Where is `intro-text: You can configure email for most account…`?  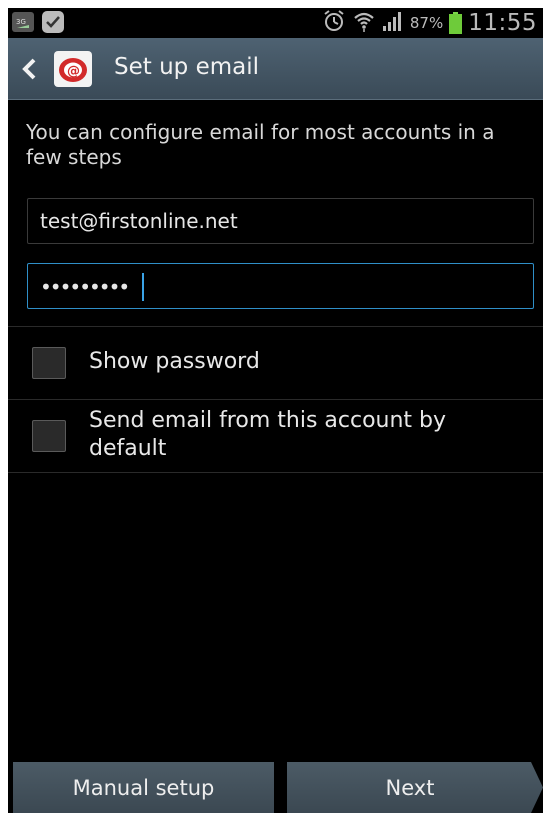 intro-text: You can configure email for most account… is located at coordinates (260, 144).